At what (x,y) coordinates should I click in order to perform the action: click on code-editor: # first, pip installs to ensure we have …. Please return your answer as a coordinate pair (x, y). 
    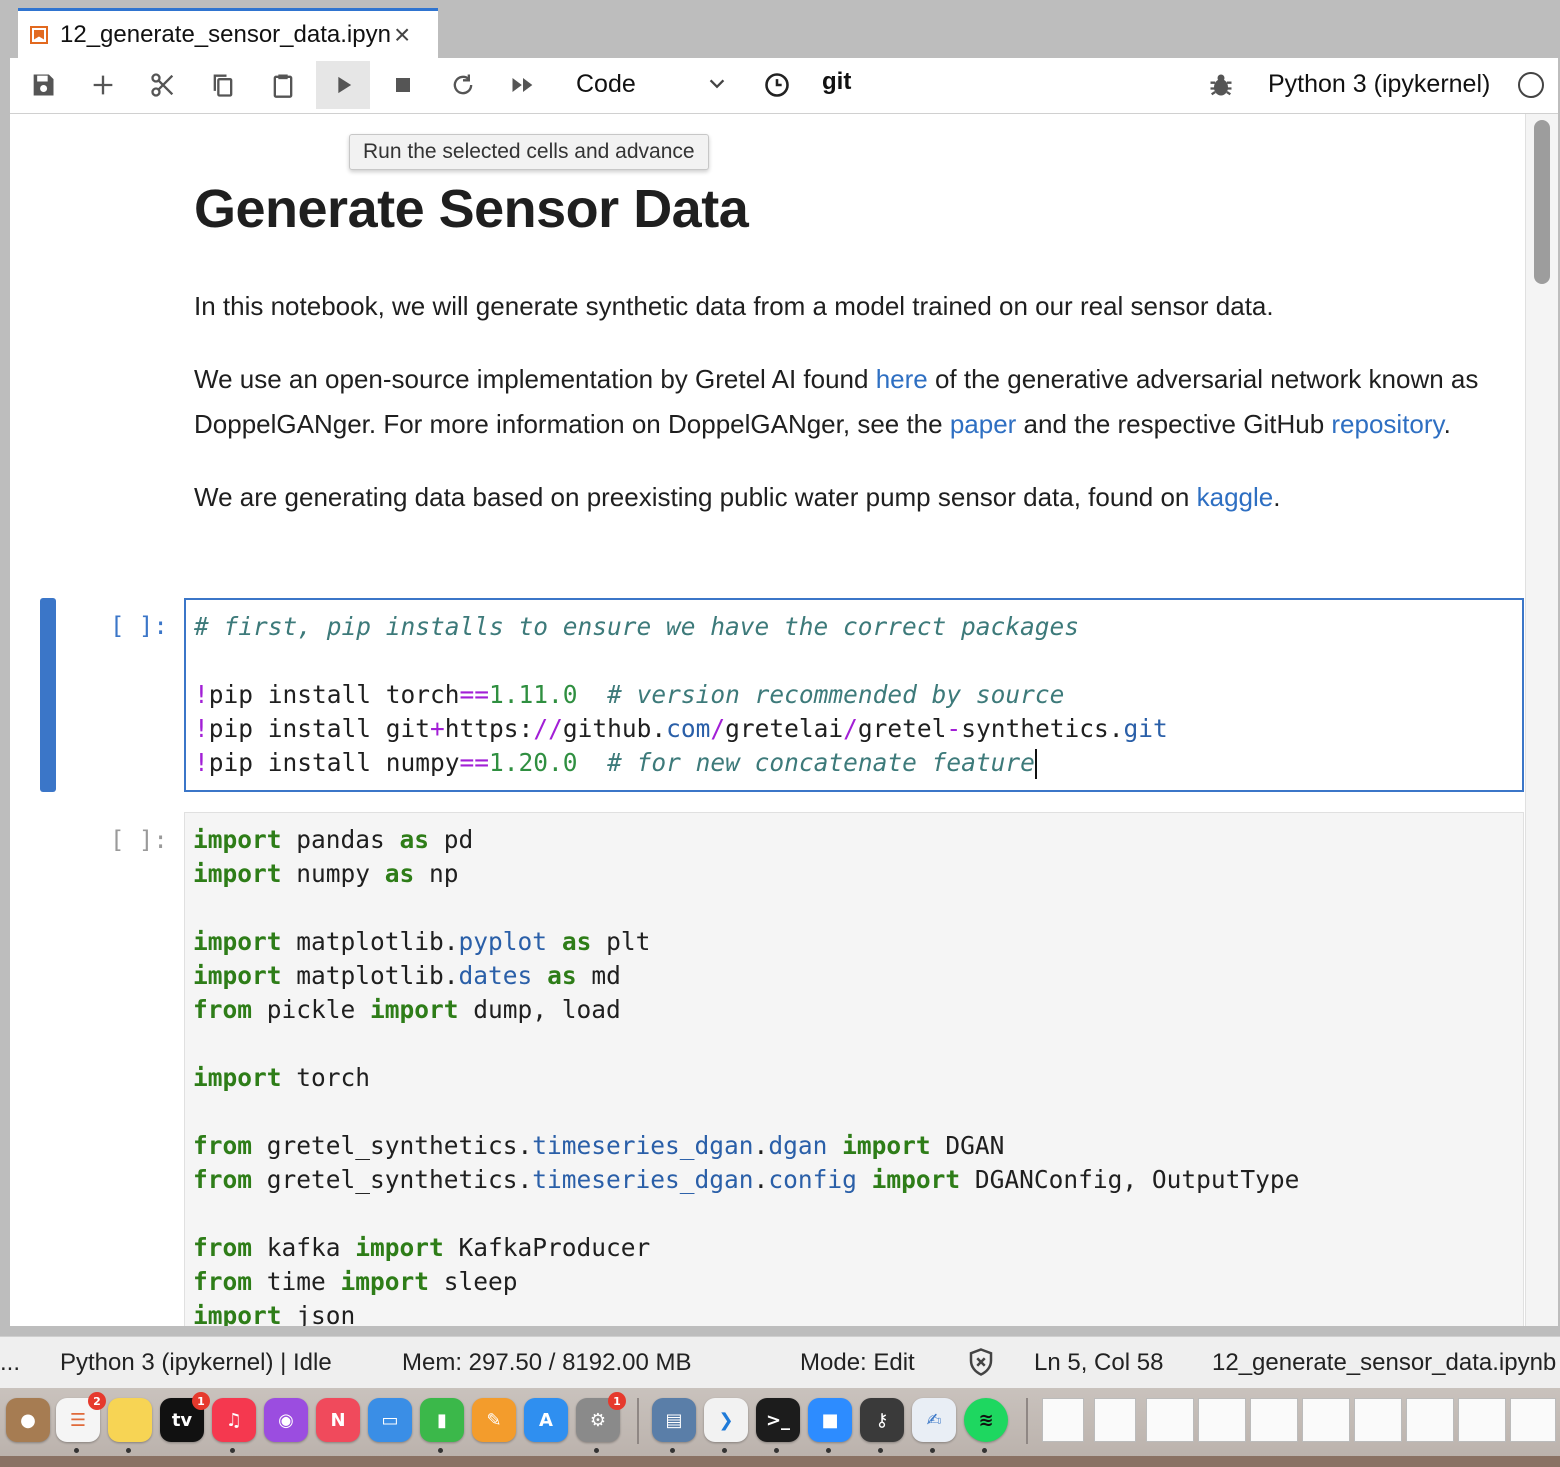
    Looking at the image, I should click on (854, 695).